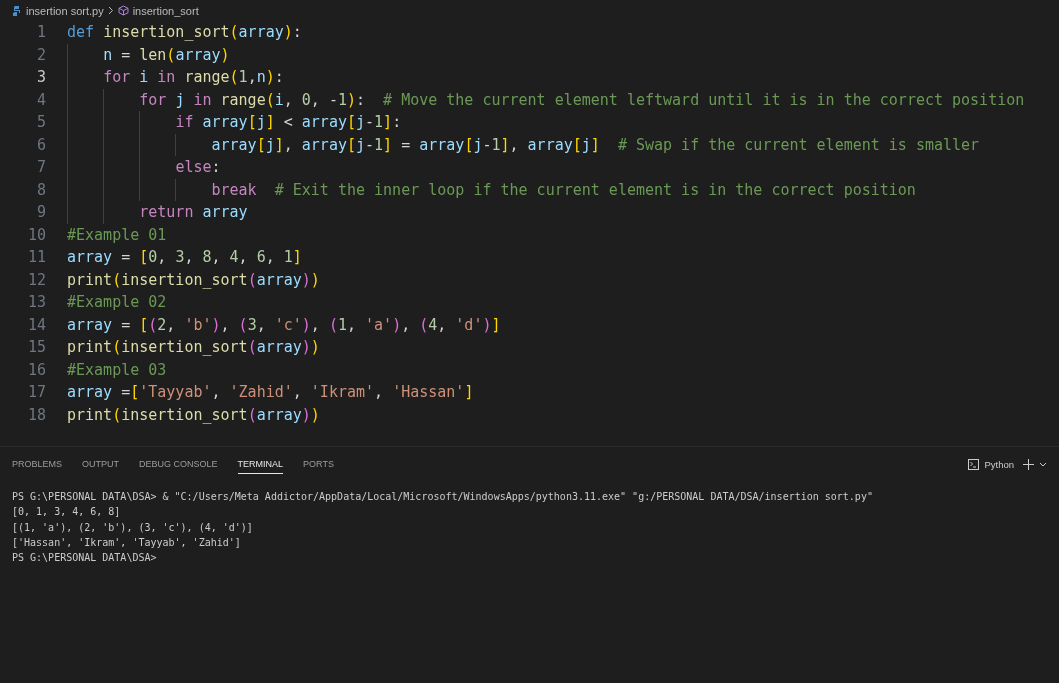  I want to click on line-number: 1, so click(40, 32).